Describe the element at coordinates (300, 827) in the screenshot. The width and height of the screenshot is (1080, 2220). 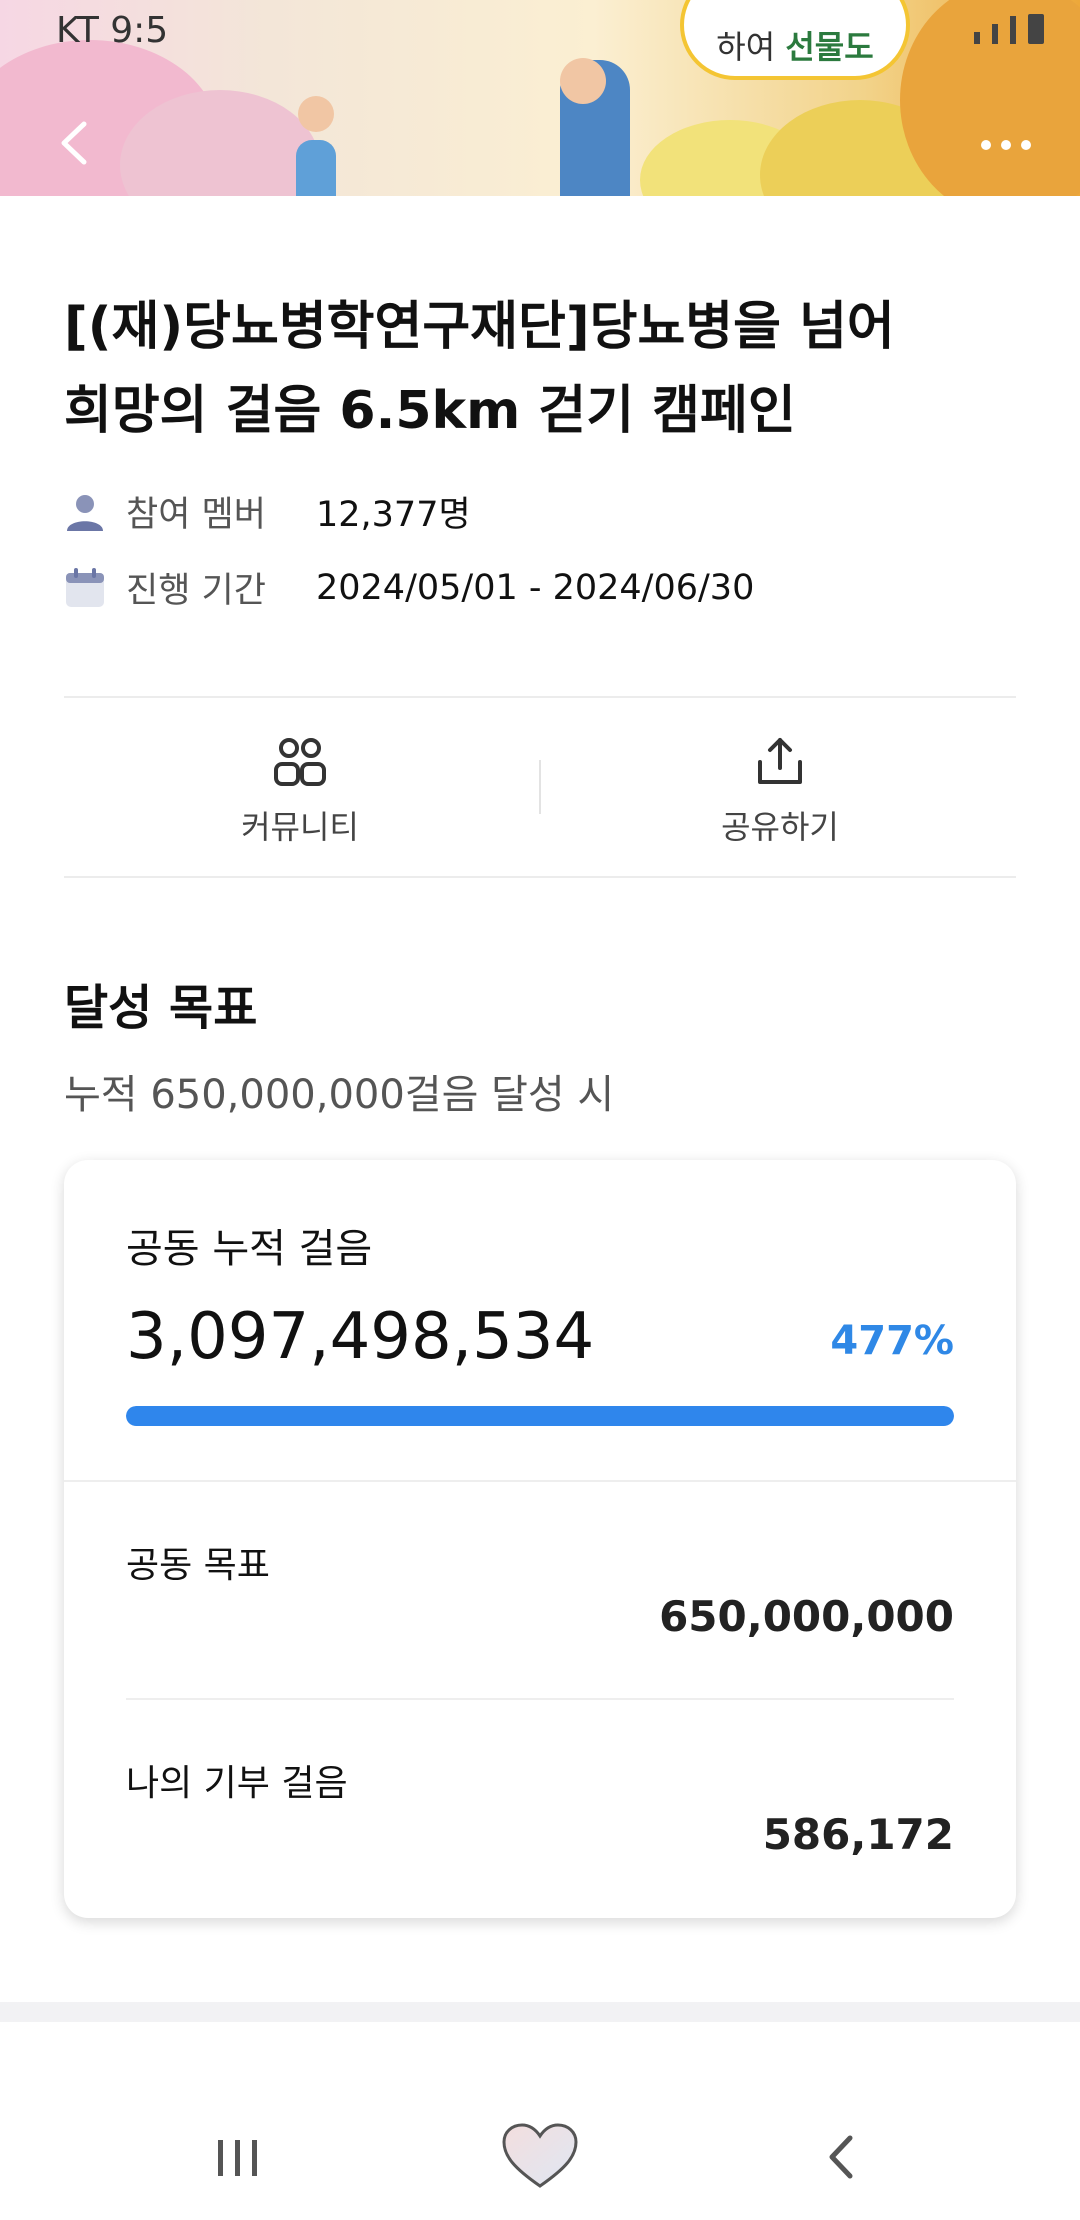
I see `community-label: 커뮤니티` at that location.